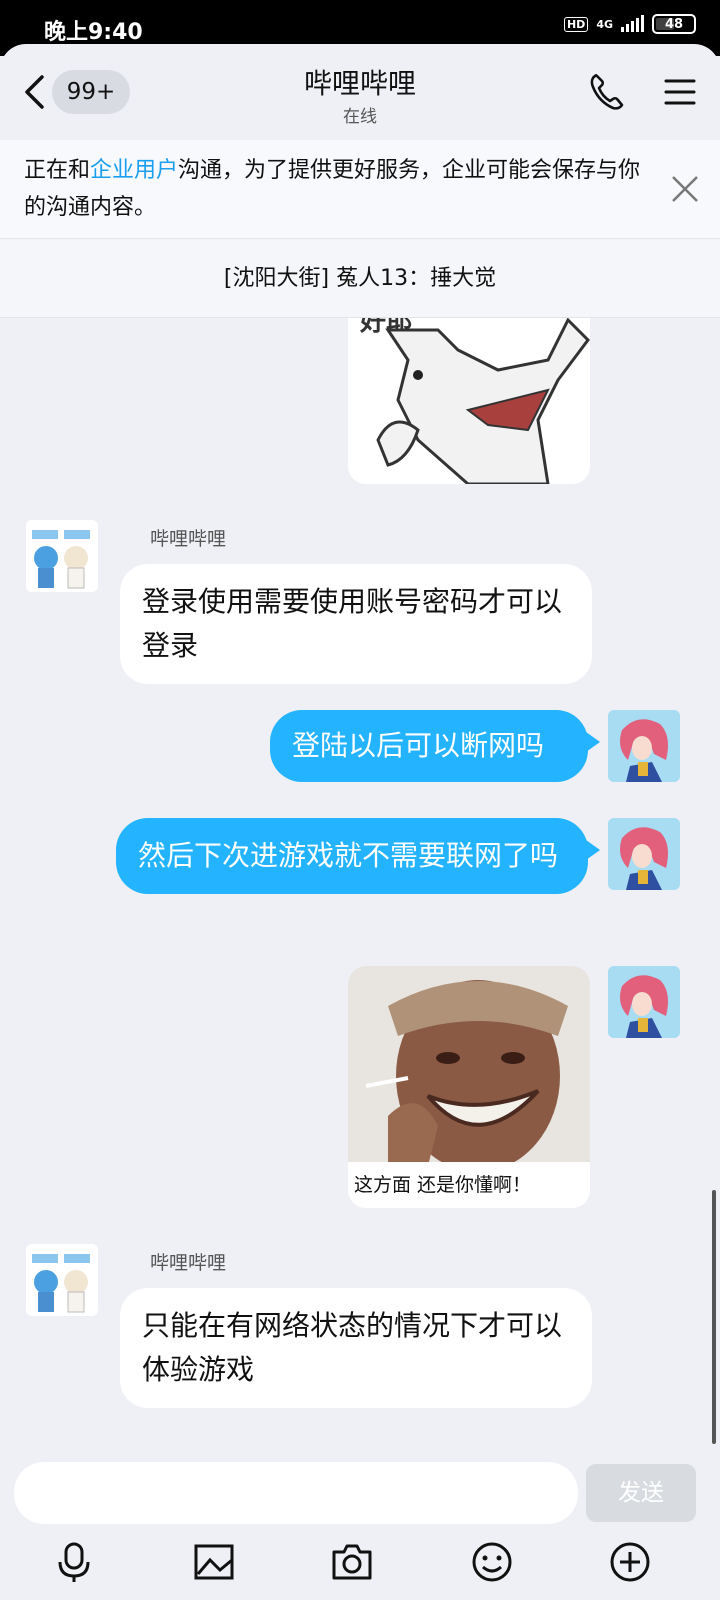 The width and height of the screenshot is (720, 1600). Describe the element at coordinates (360, 278) in the screenshot. I see `pinned-message: [沈阳大街] 菟人13：捶大觉` at that location.